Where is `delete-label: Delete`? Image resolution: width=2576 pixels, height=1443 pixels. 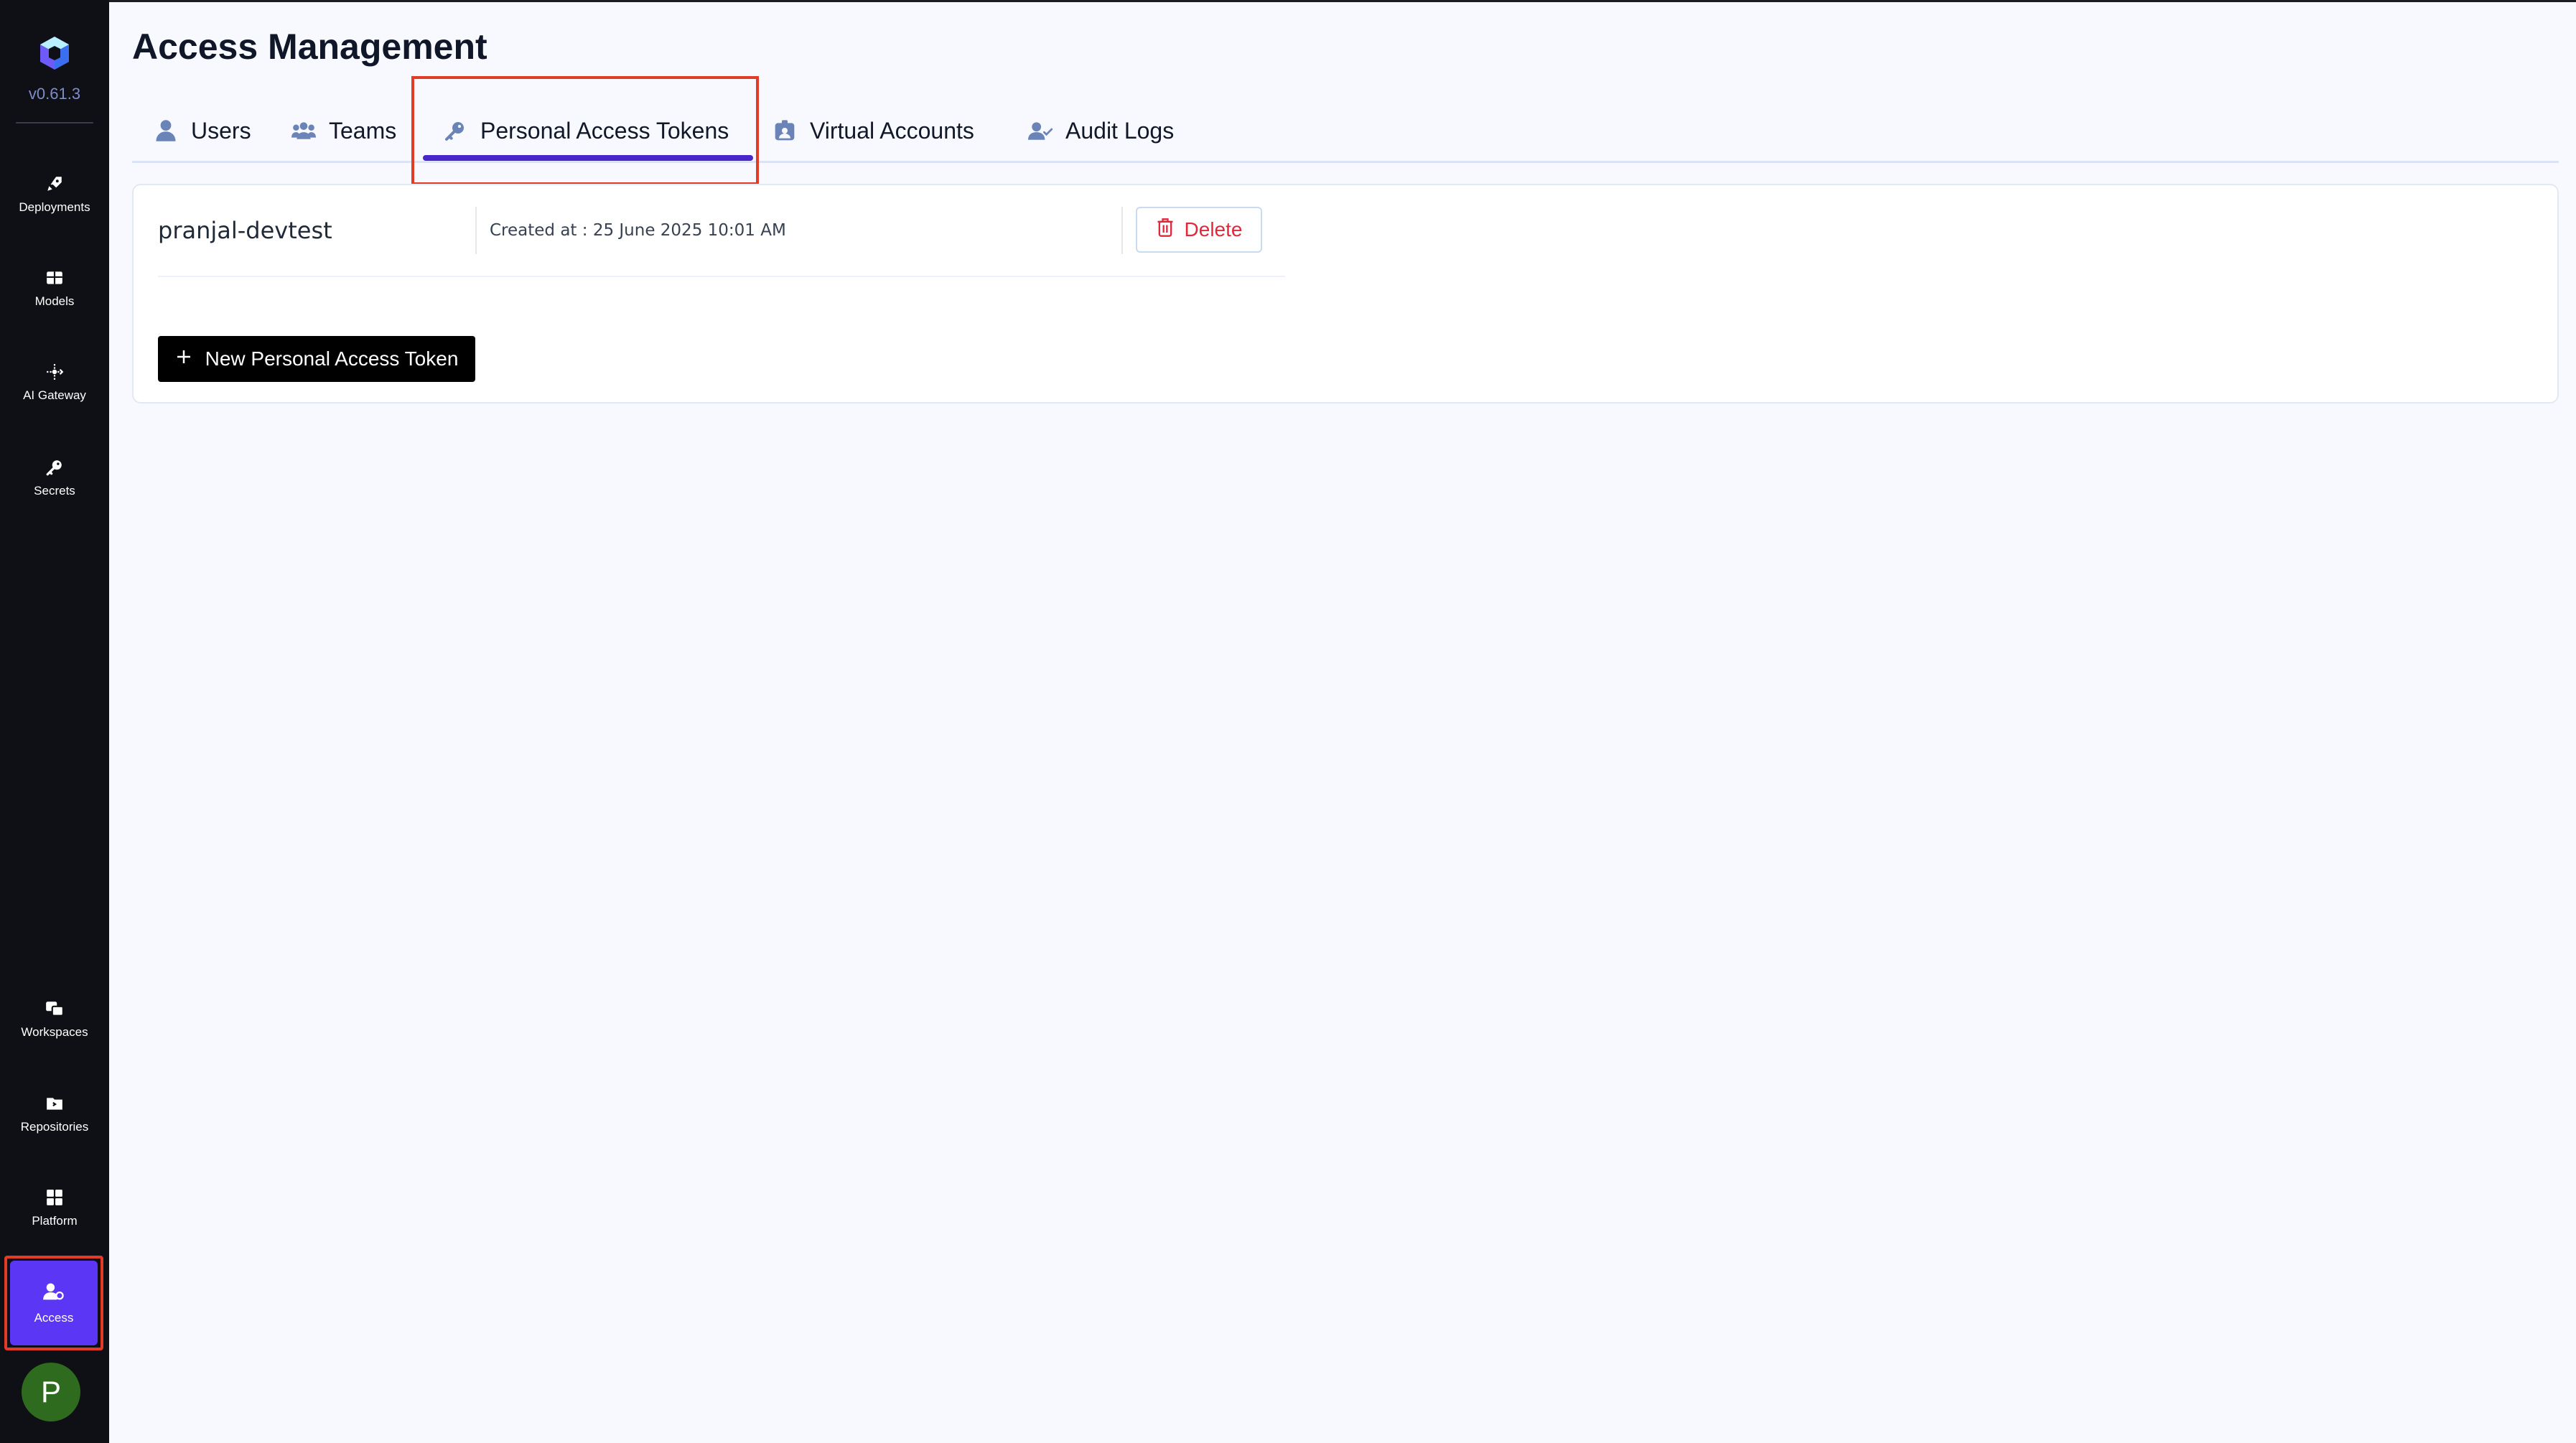 delete-label: Delete is located at coordinates (1213, 229).